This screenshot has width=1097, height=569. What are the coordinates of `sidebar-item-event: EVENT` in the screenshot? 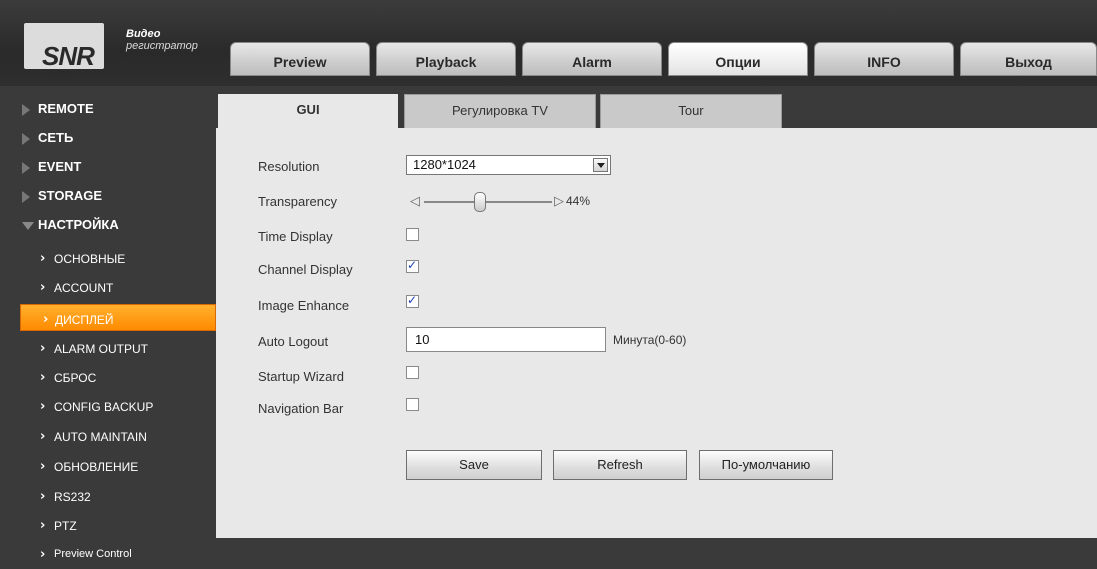 It's located at (108, 166).